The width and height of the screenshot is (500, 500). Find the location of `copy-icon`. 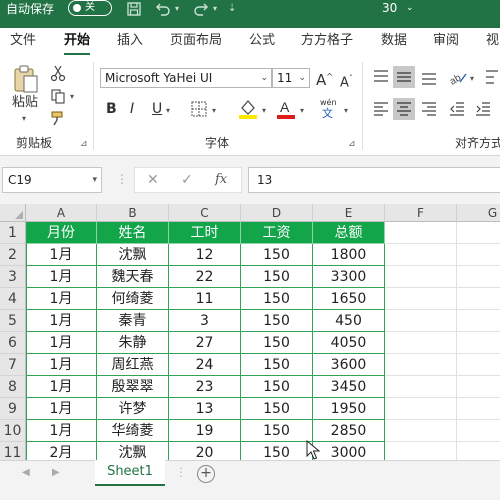

copy-icon is located at coordinates (58, 96).